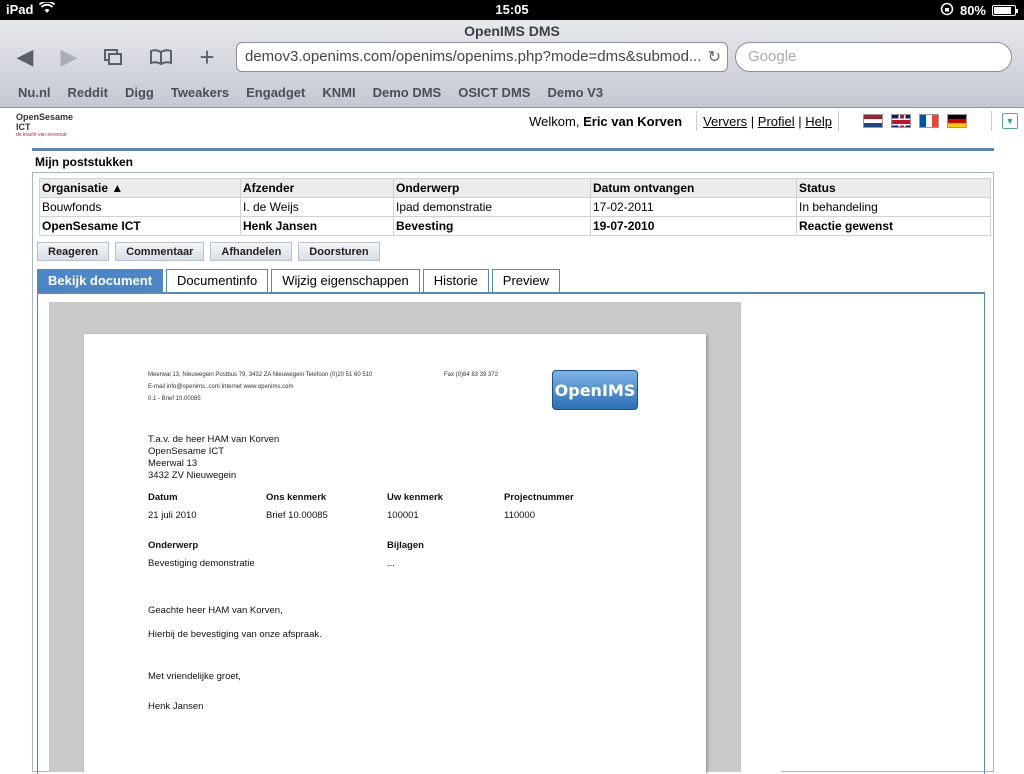  Describe the element at coordinates (275, 94) in the screenshot. I see `bookmark-engadget: Engadget` at that location.